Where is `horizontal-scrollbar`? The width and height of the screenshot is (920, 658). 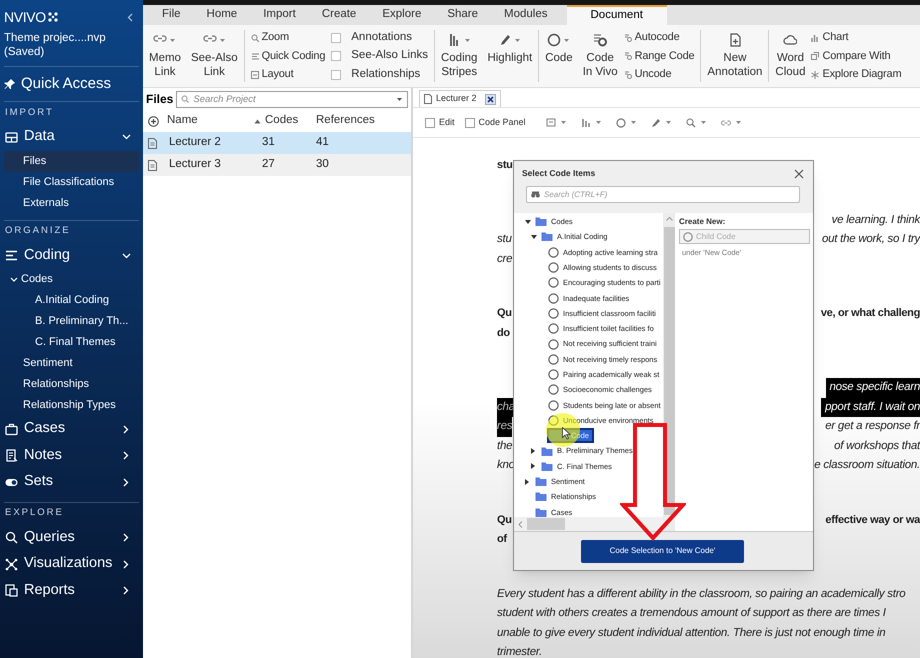
horizontal-scrollbar is located at coordinates (589, 524).